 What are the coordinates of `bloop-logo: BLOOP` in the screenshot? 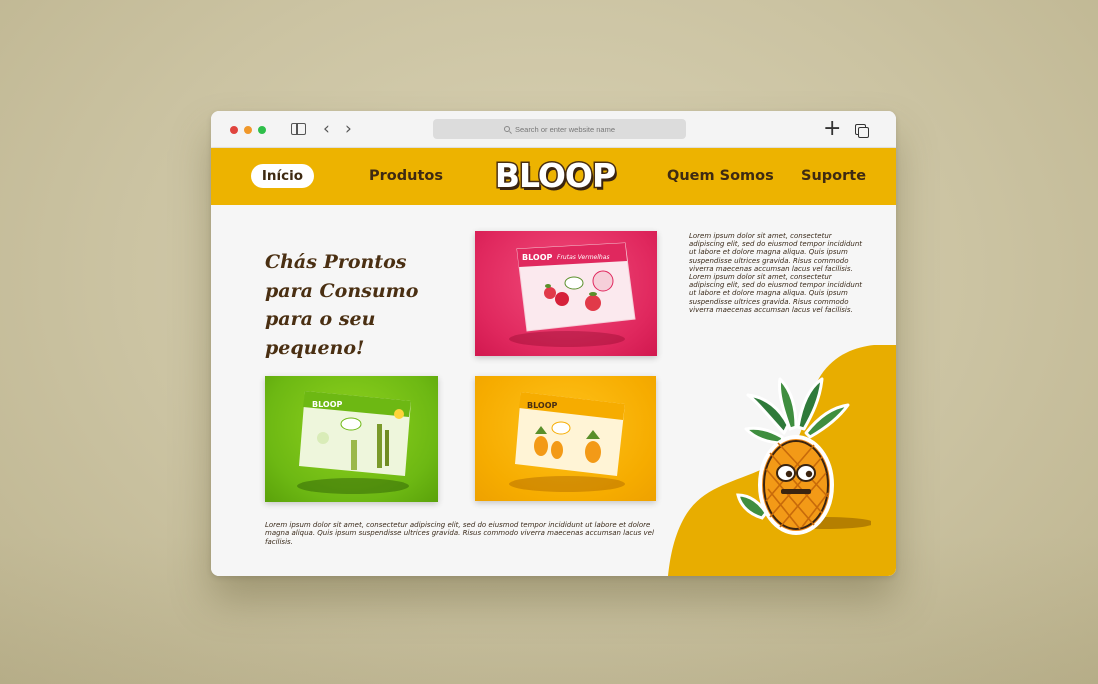 It's located at (555, 176).